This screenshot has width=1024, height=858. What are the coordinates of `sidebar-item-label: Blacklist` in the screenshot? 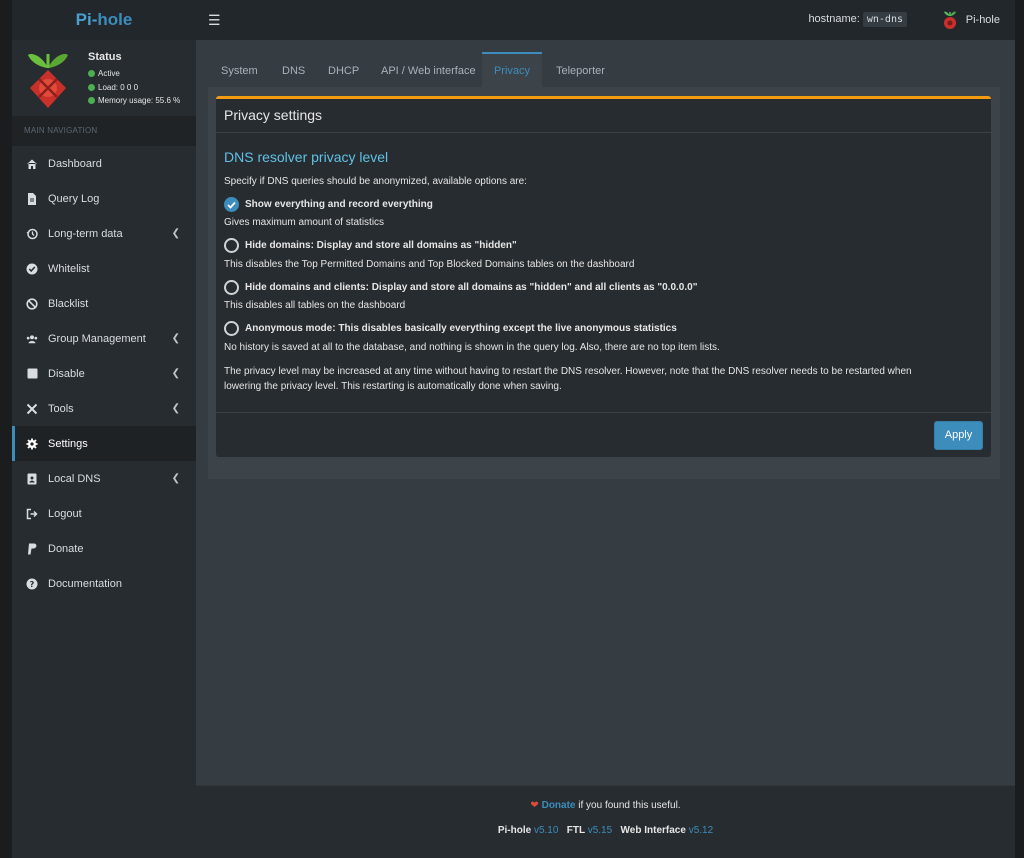 It's located at (68, 303).